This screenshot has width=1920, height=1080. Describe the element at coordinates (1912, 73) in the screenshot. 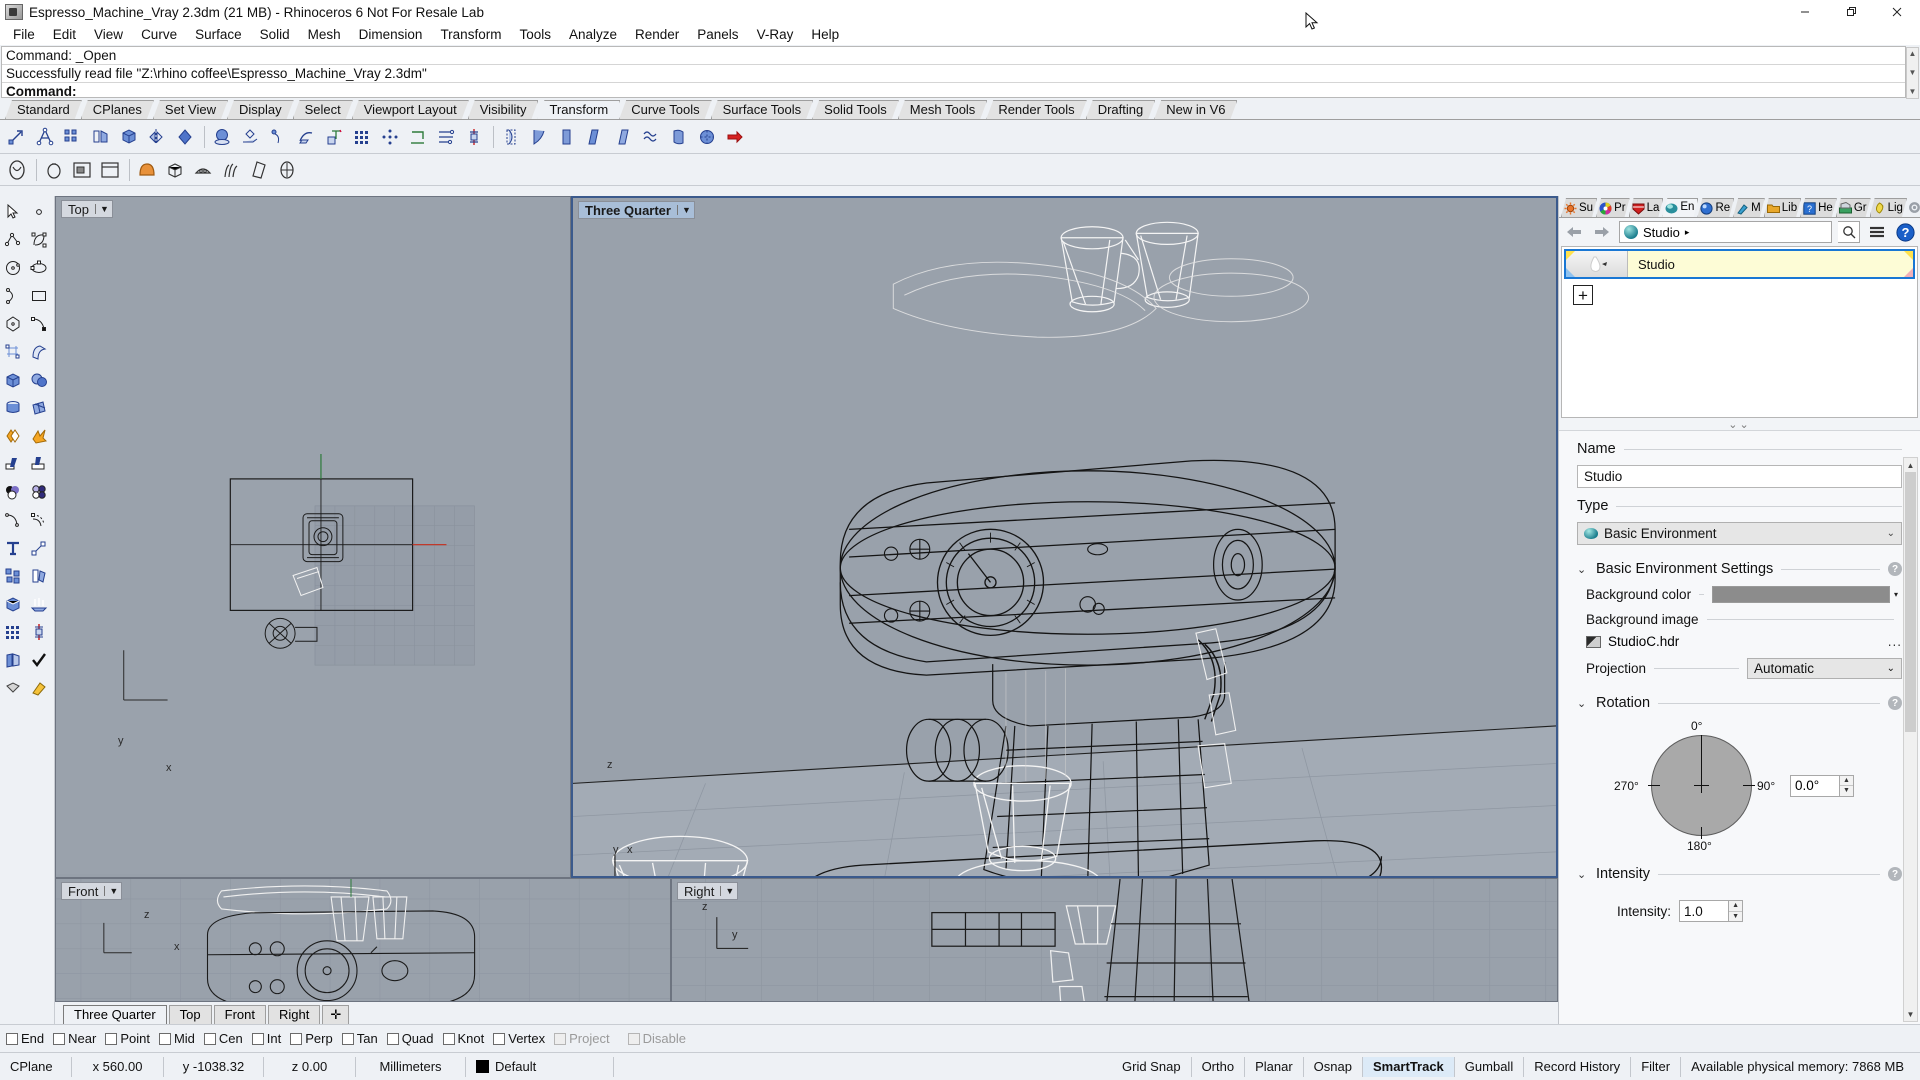

I see `command-pane-scrollbar: ▲ ▼ ▼` at that location.